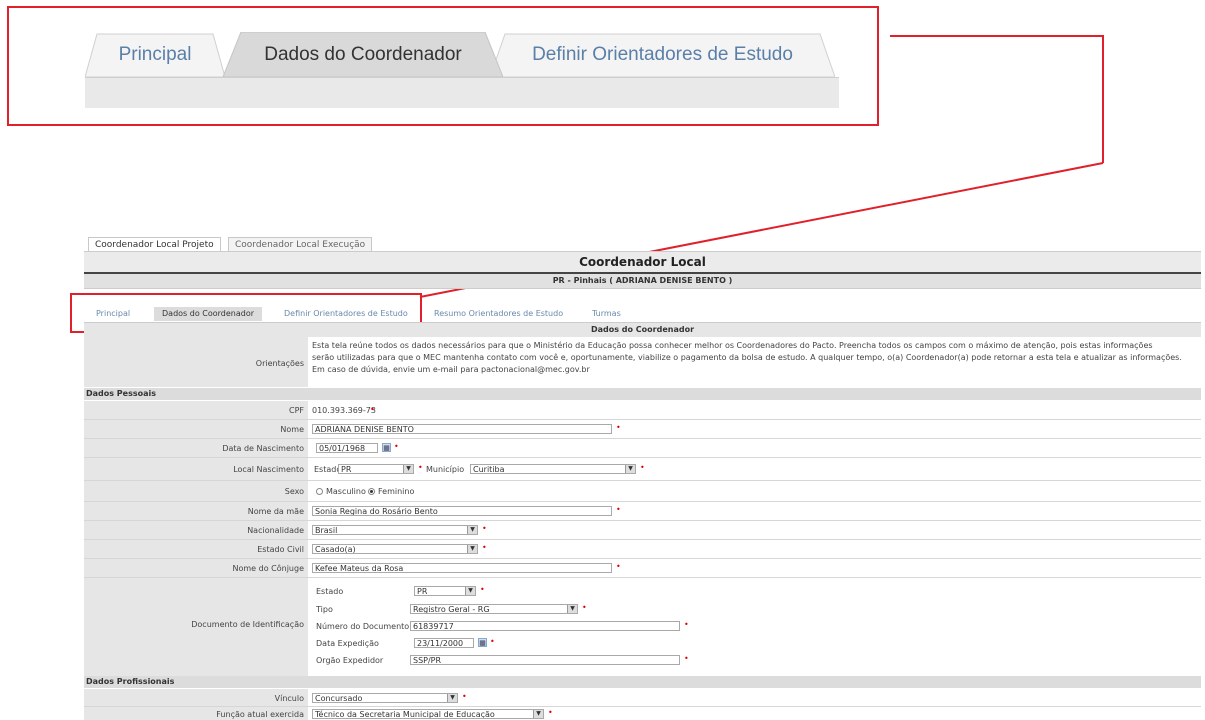  I want to click on nascimento-label: Data de Nascimento, so click(263, 448).